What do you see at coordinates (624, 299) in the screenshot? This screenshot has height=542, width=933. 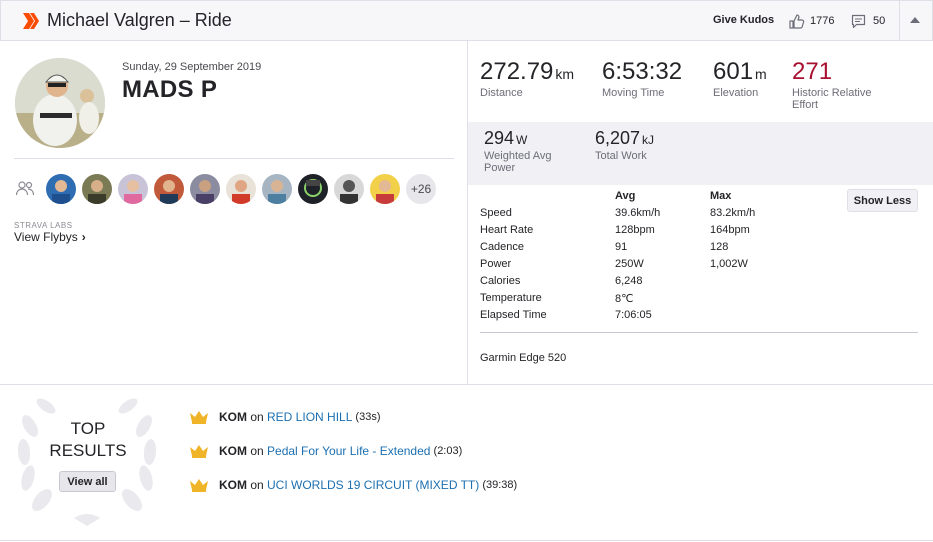 I see `row-avg: 8℃` at bounding box center [624, 299].